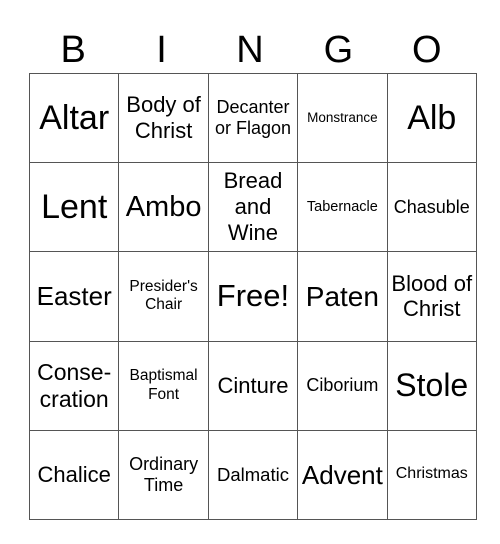  I want to click on bingo-cell: Tabernacle, so click(342, 207).